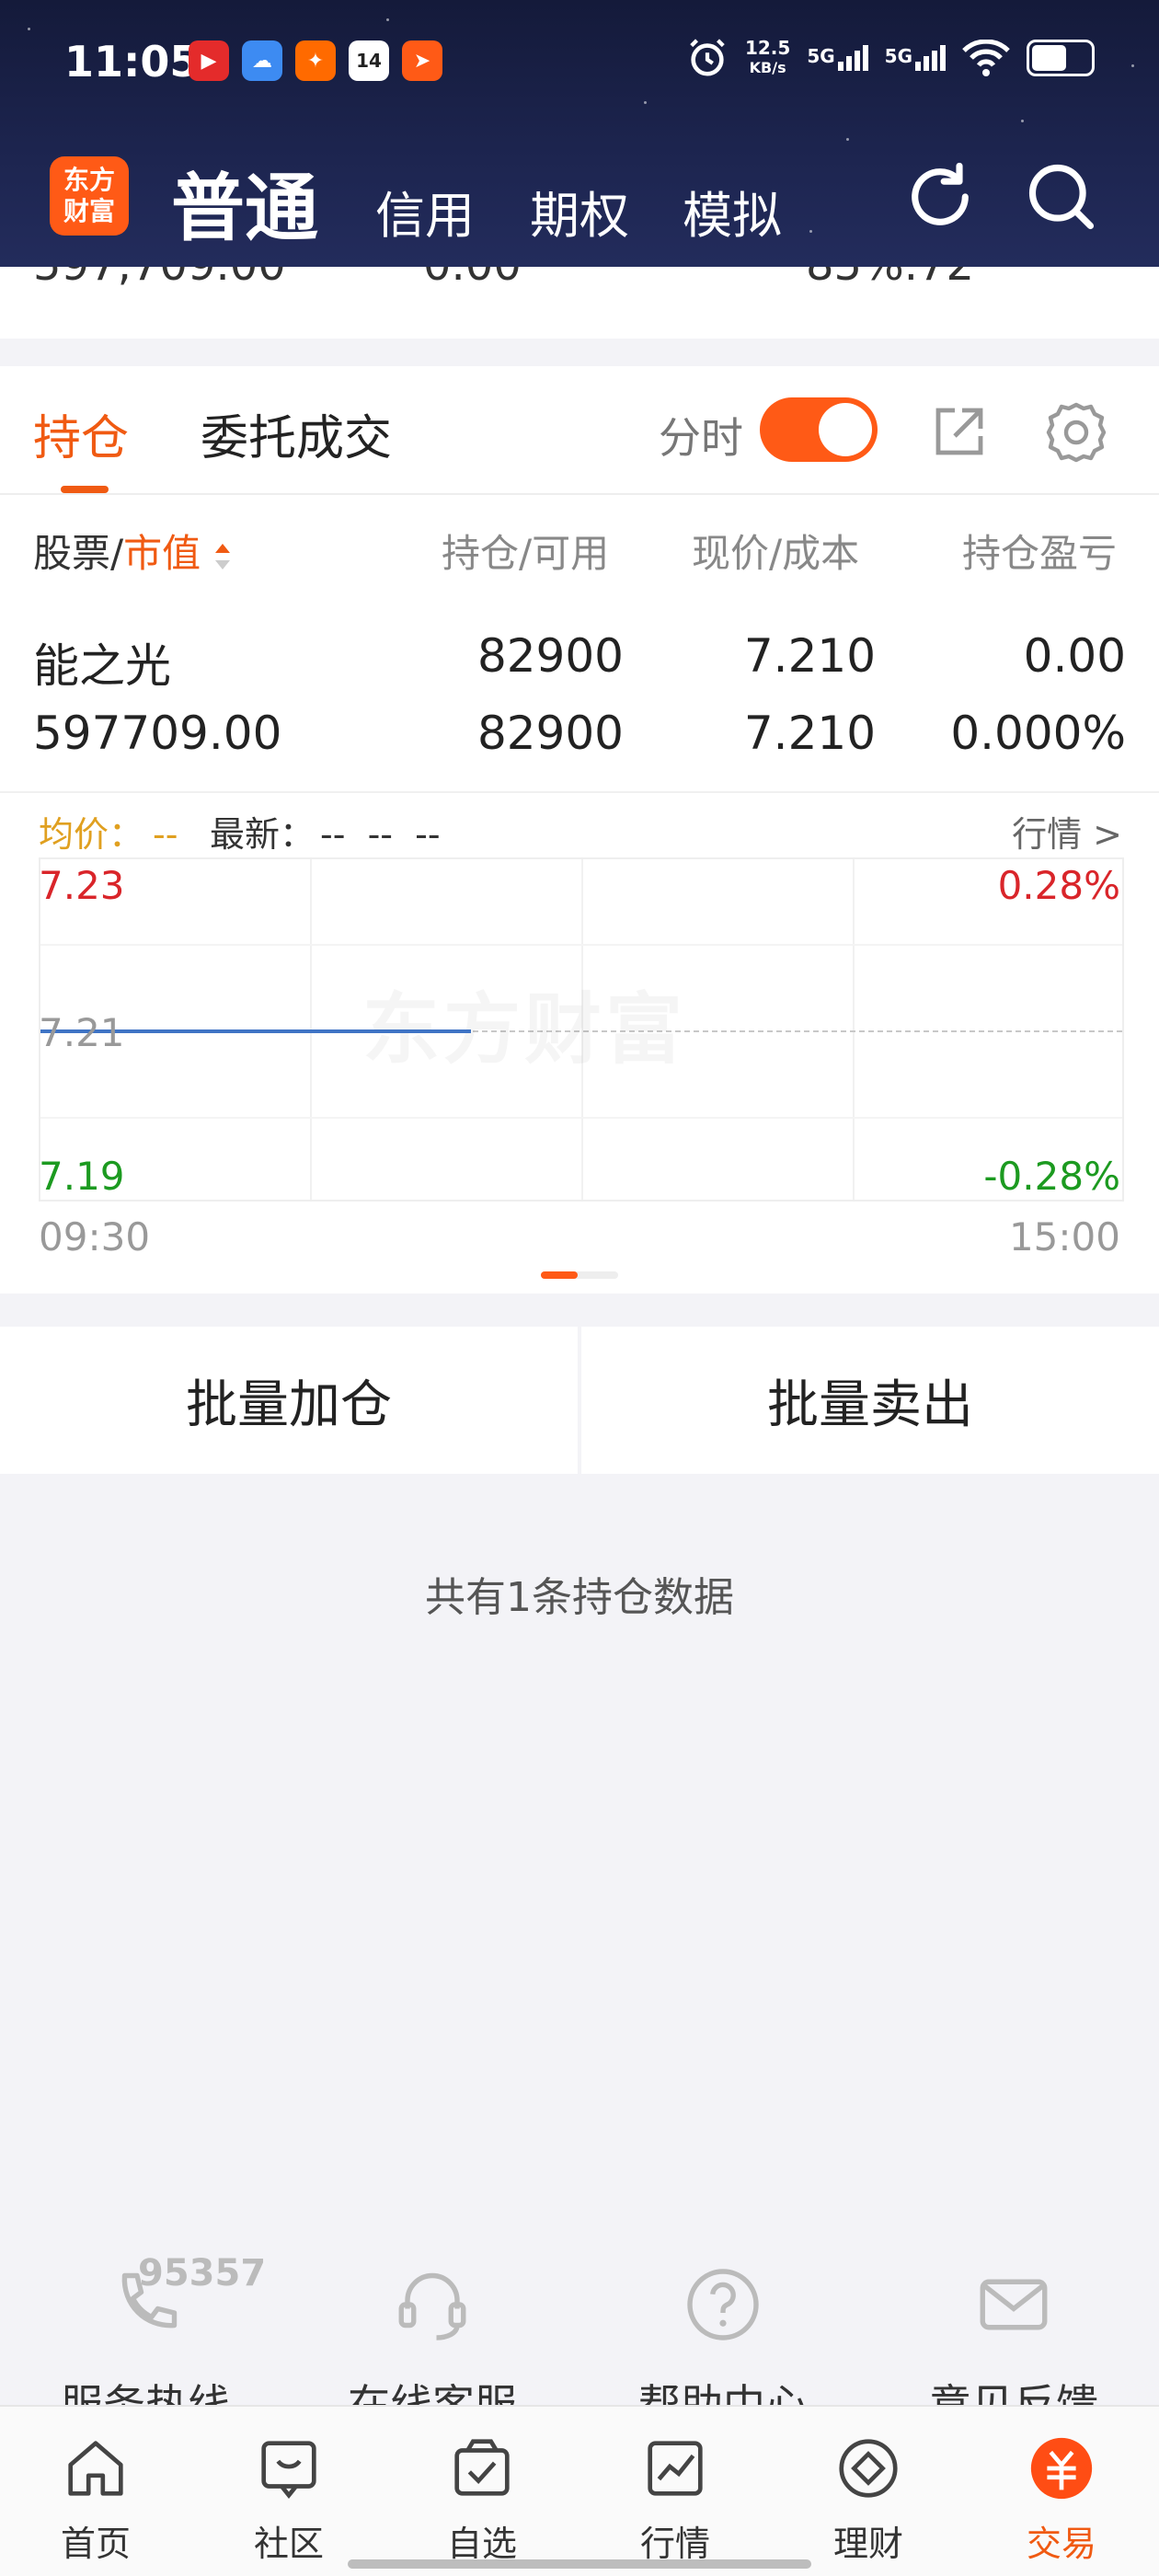 This screenshot has width=1159, height=2576. I want to click on axis-high-price: 7.23, so click(82, 885).